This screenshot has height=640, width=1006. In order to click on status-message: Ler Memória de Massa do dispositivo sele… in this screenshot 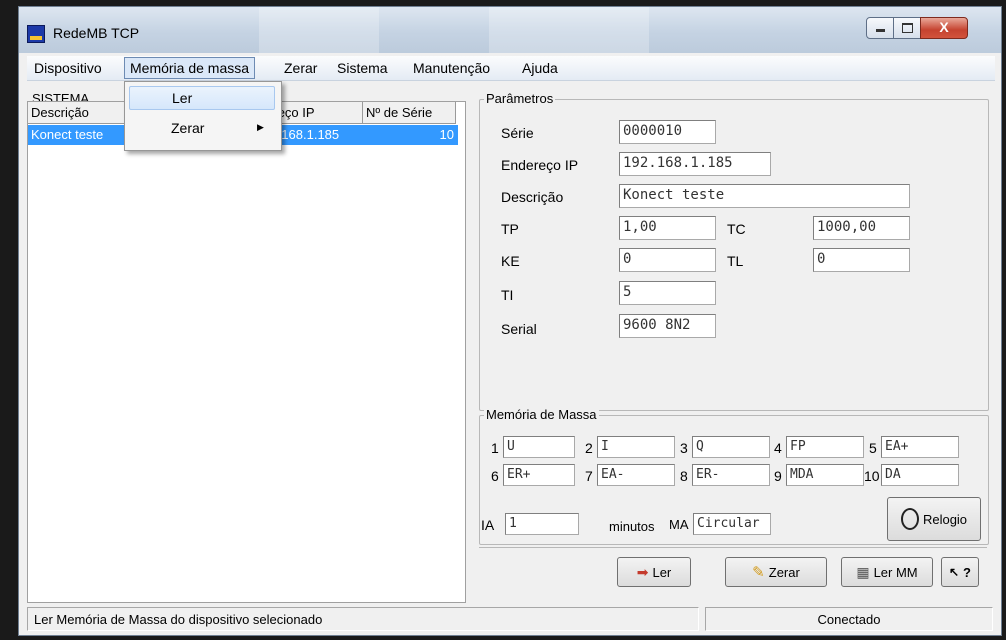, I will do `click(363, 619)`.